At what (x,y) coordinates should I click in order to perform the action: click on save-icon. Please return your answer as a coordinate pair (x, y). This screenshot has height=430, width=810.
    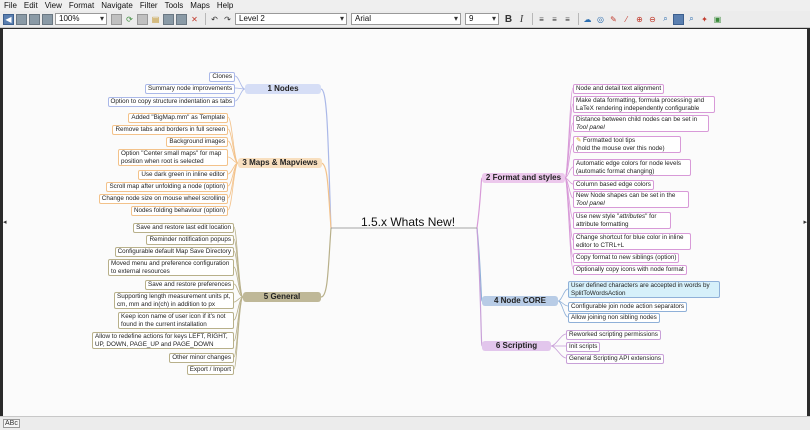
    Looking at the image, I should click on (168, 19).